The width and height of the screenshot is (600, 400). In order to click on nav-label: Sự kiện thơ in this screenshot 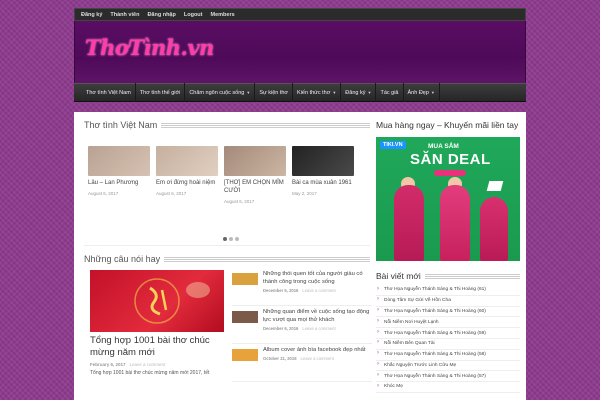, I will do `click(274, 92)`.